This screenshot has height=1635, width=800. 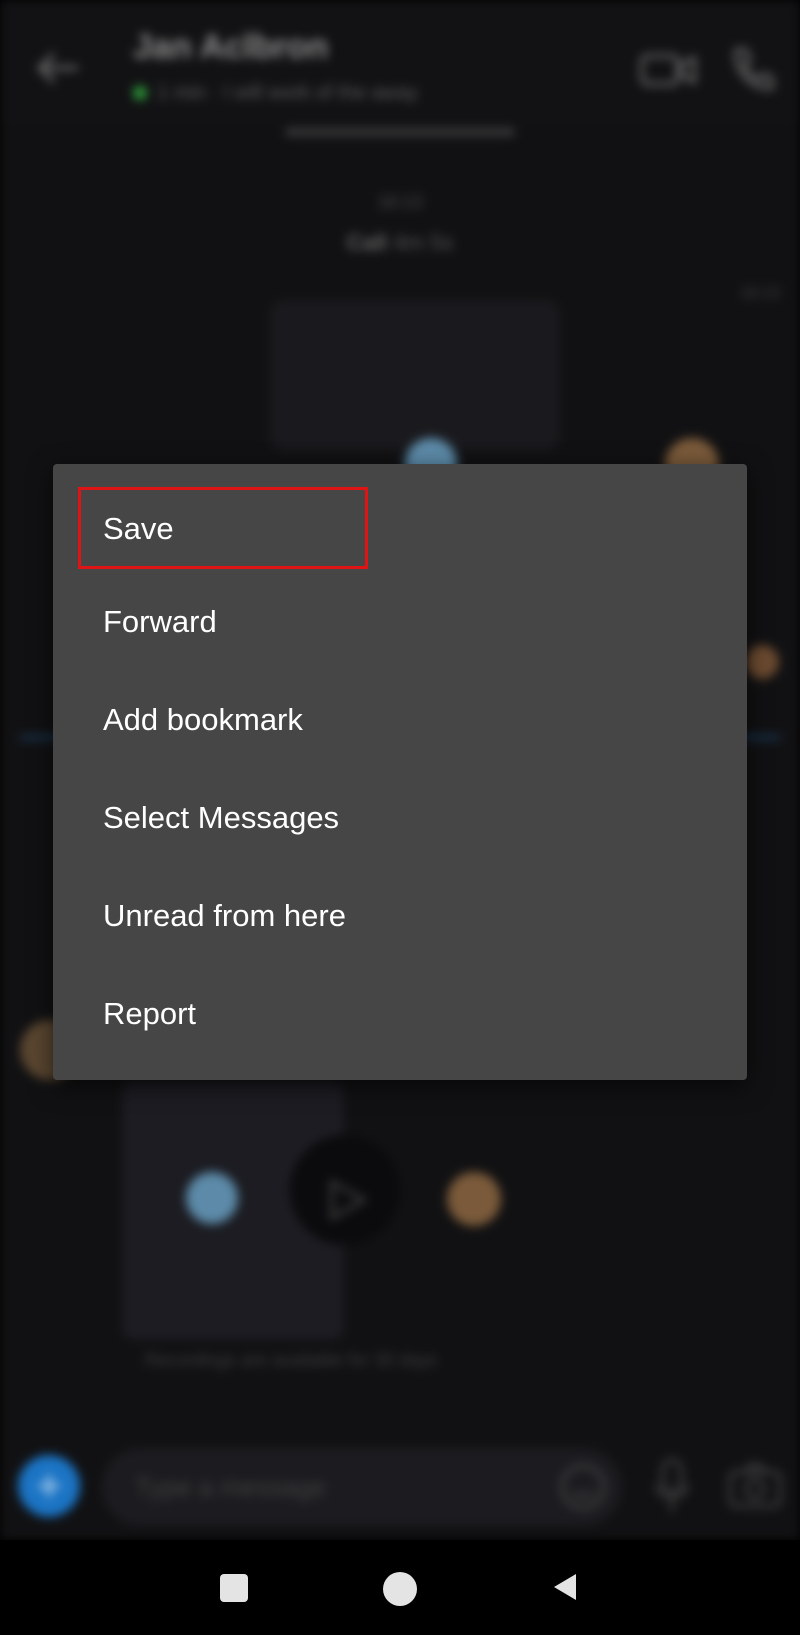 I want to click on back-arrow-icon, so click(x=58, y=68).